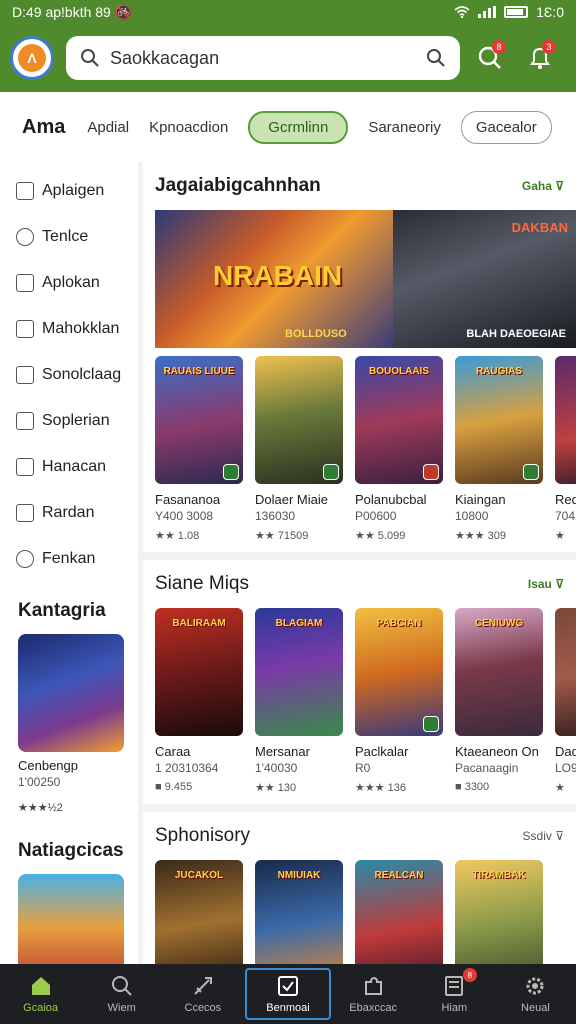 The width and height of the screenshot is (576, 1024). Describe the element at coordinates (25, 237) in the screenshot. I see `tag-icon` at that location.